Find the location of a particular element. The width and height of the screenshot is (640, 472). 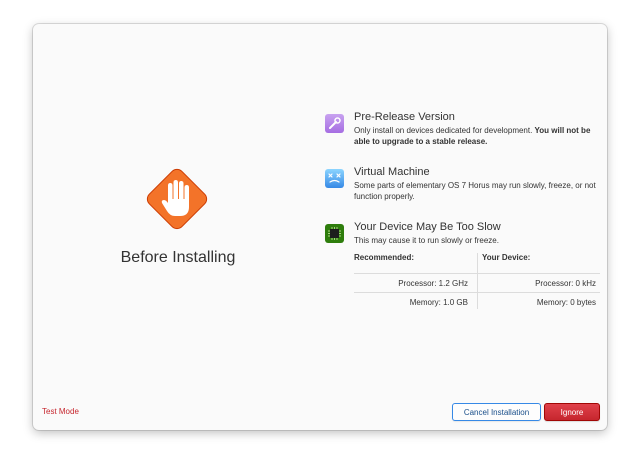

page-title: Before Installing is located at coordinates (178, 257).